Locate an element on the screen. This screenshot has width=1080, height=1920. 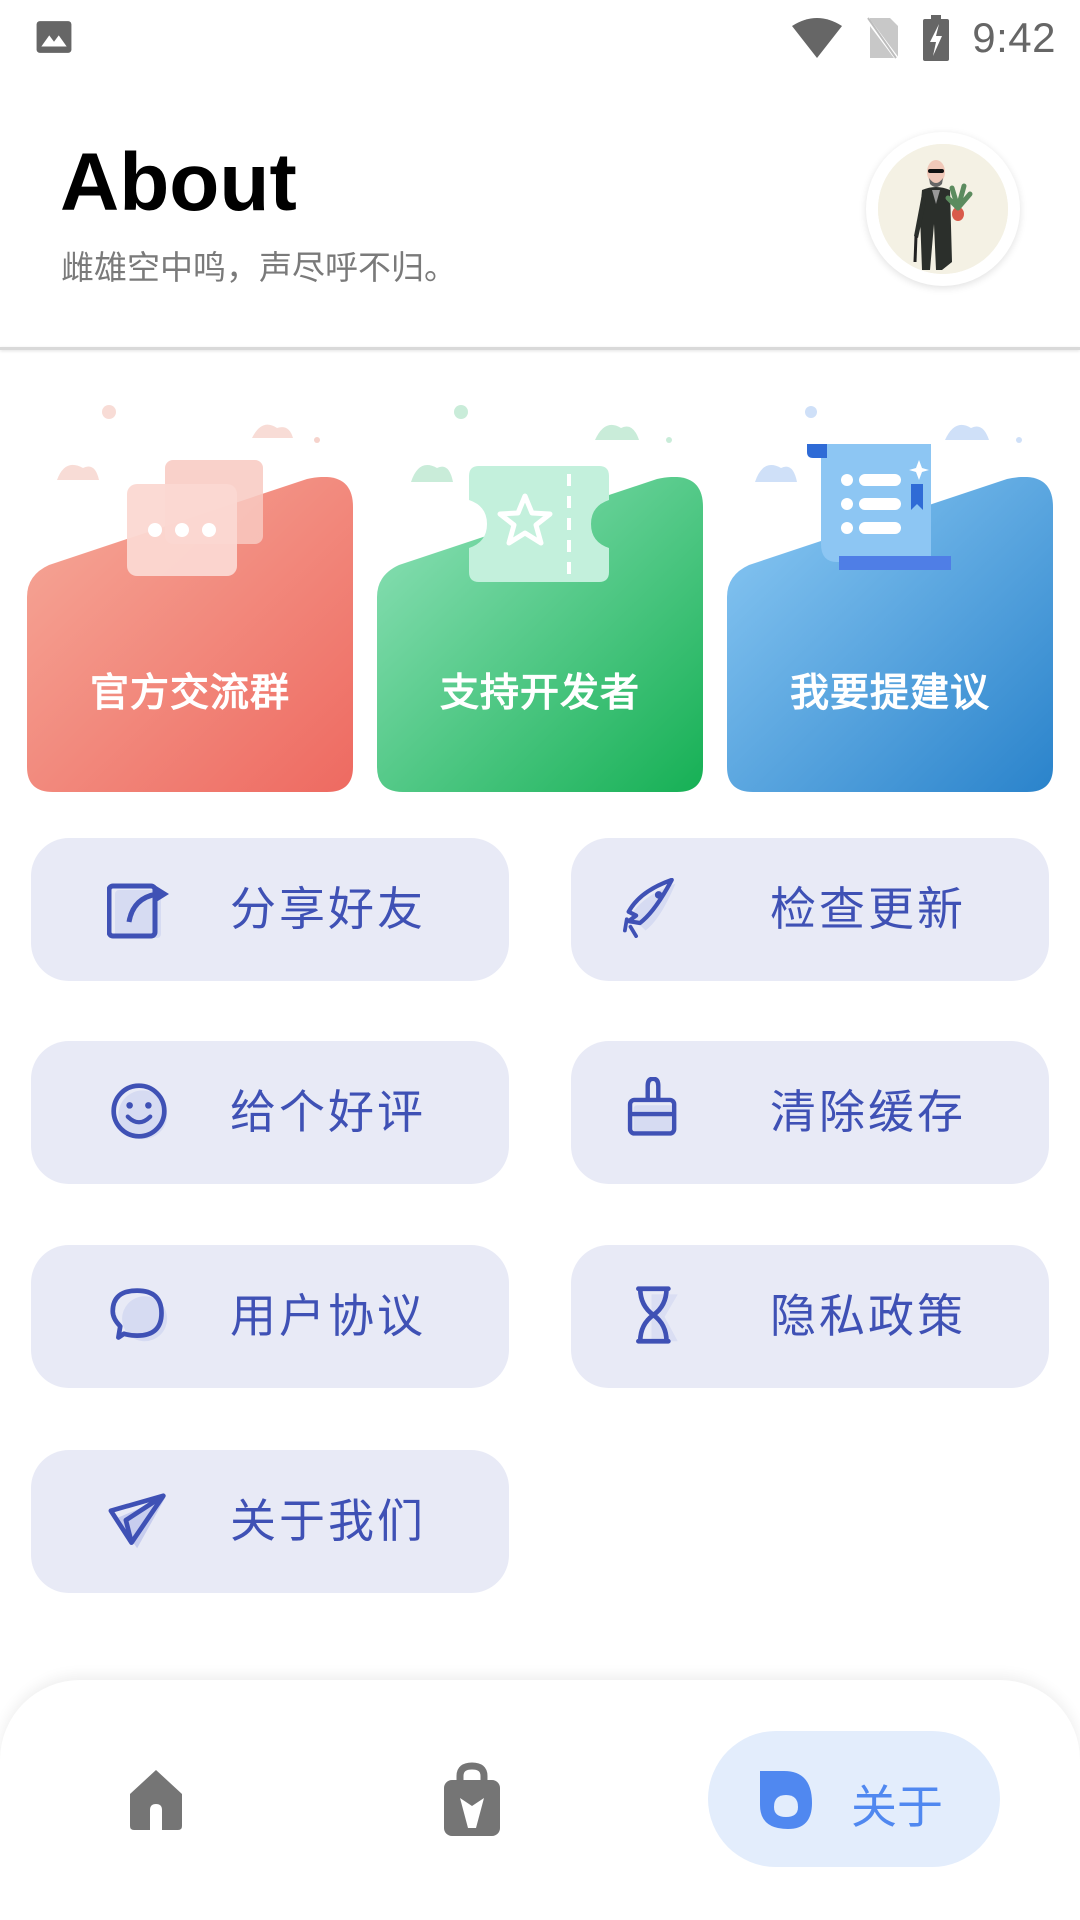
menu-label: 用户协议 is located at coordinates (328, 1316).